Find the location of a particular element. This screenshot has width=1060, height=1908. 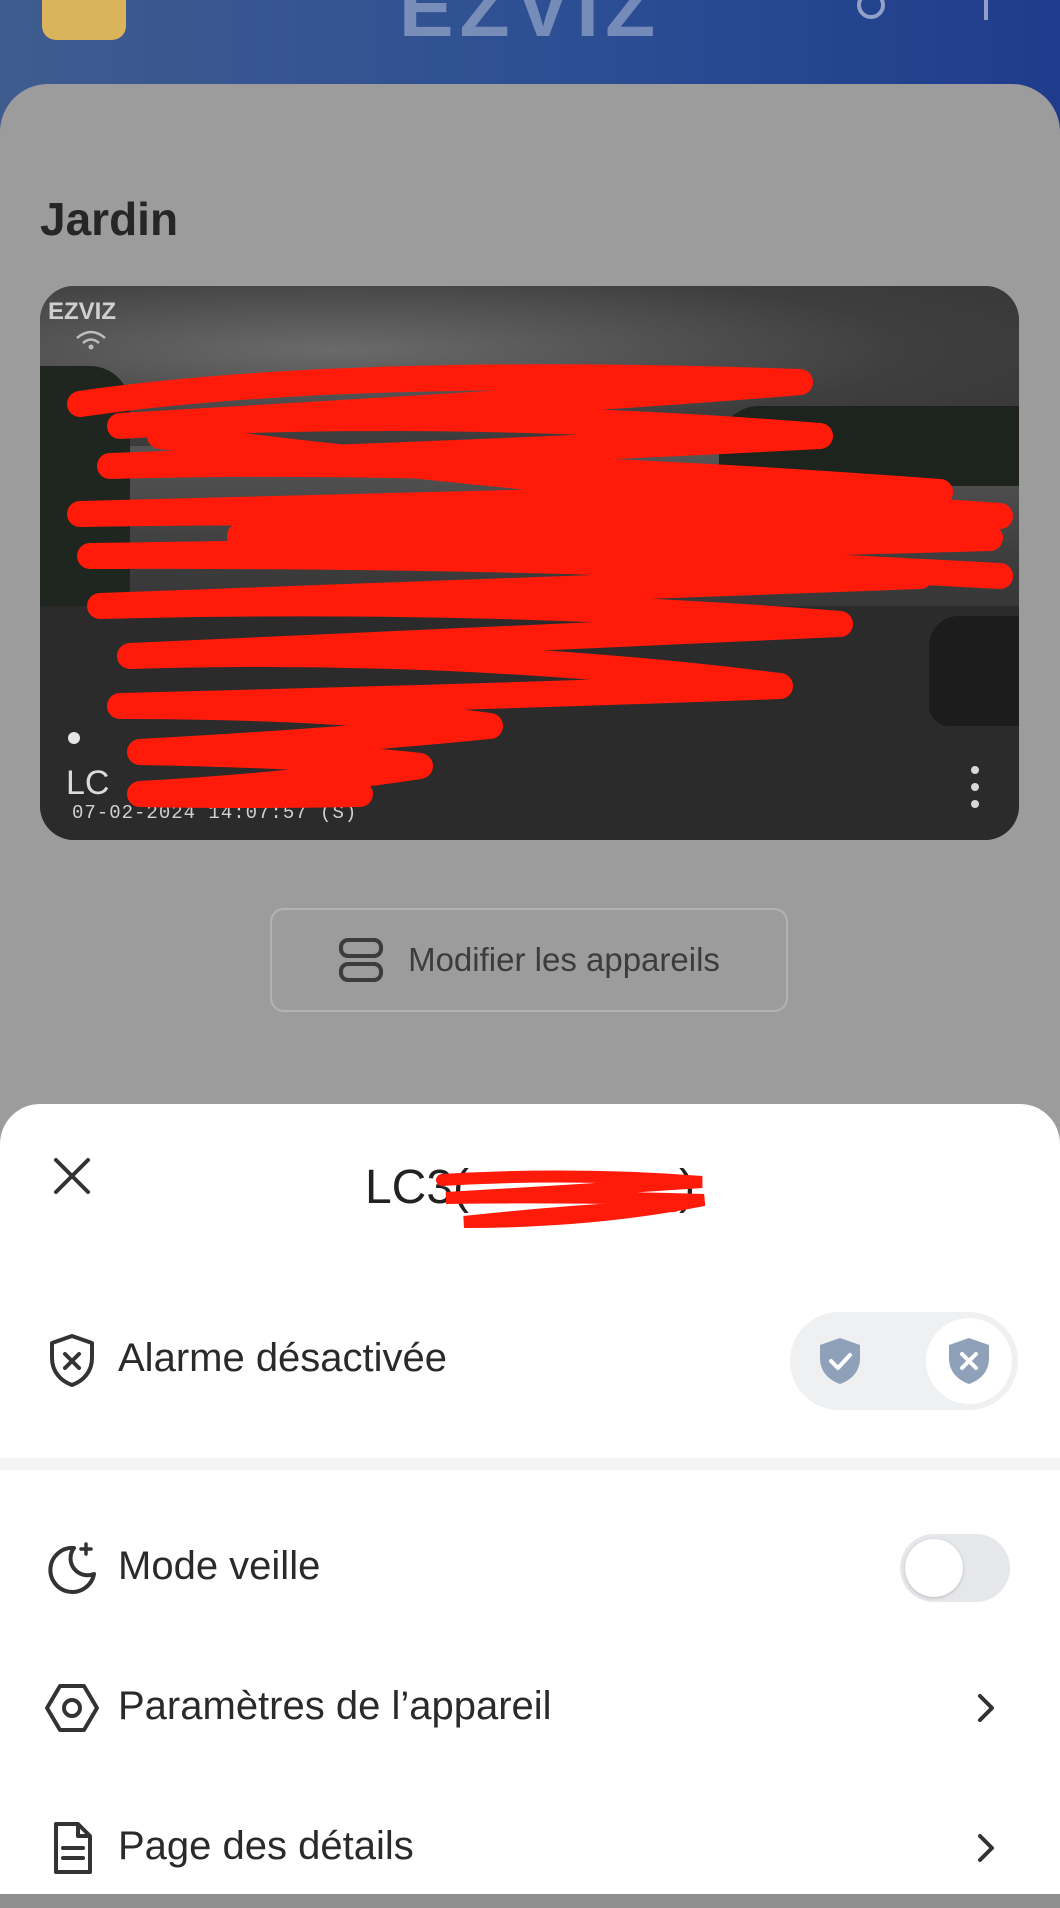

shield-x-icon is located at coordinates (72, 1360).